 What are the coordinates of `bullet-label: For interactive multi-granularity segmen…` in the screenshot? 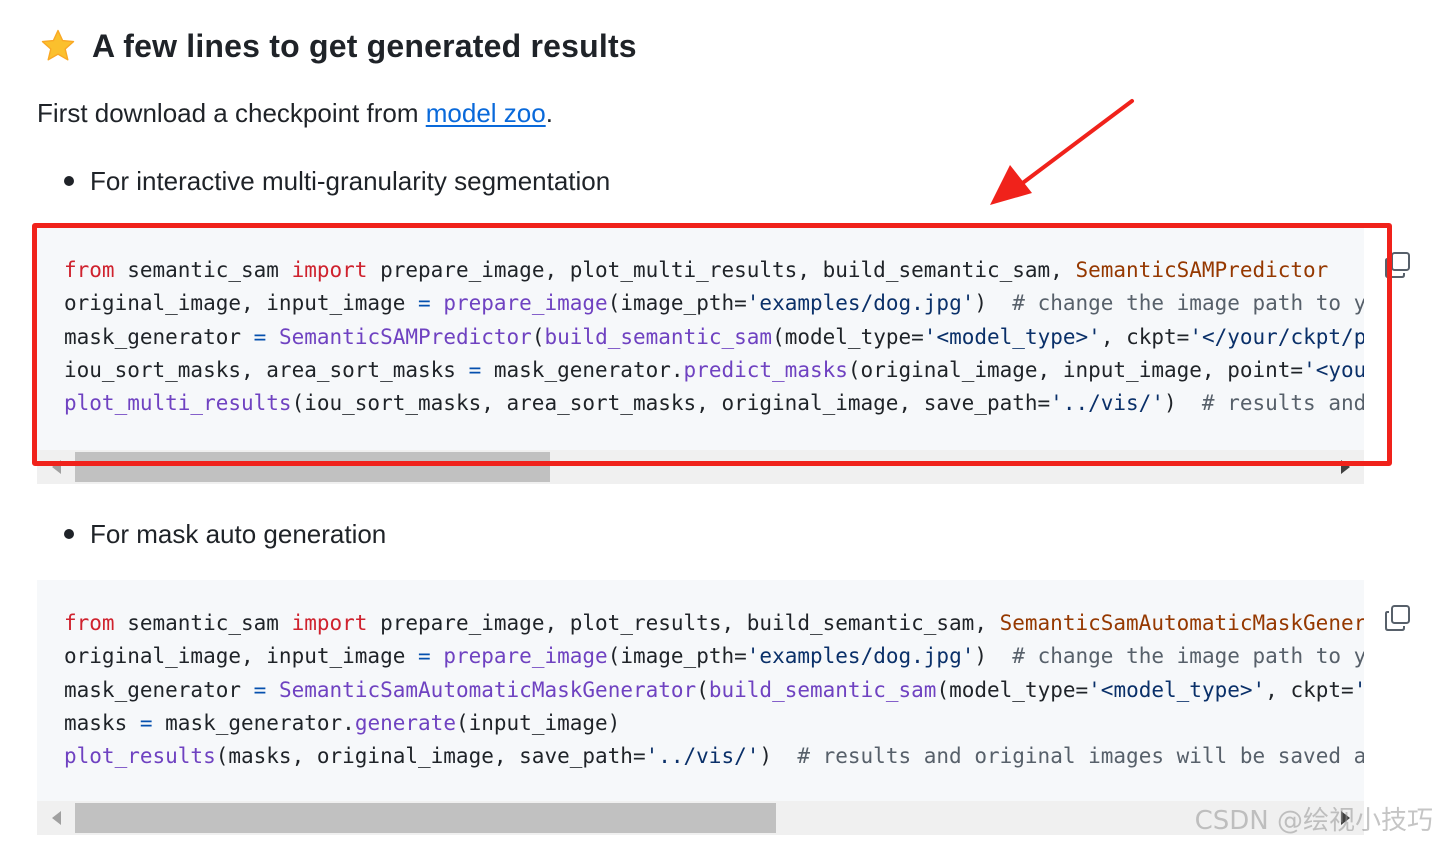 It's located at (350, 181).